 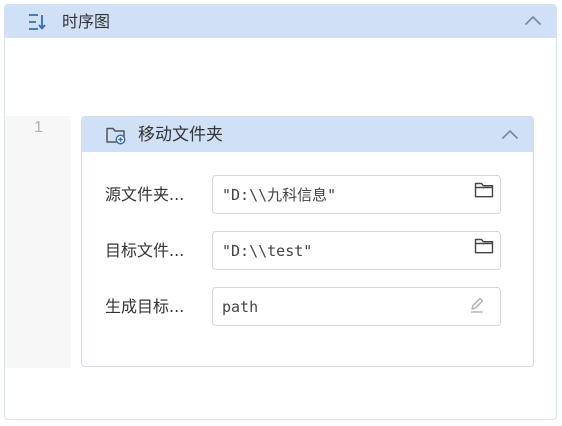 I want to click on target-folder-value: "D:\\test", so click(x=267, y=251).